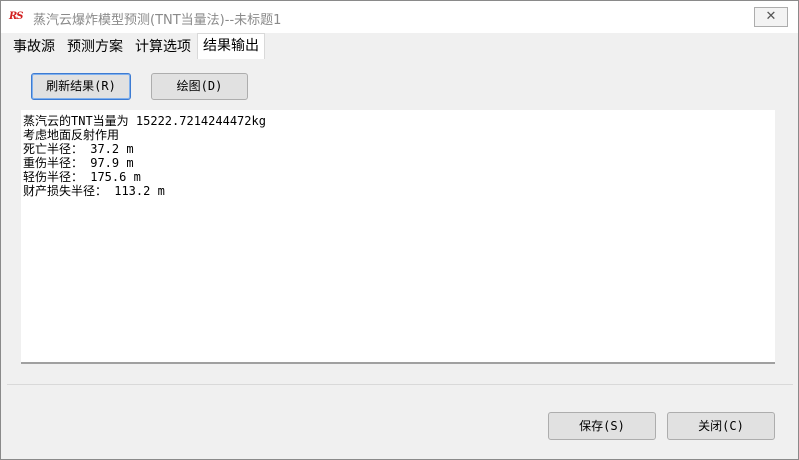  Describe the element at coordinates (82, 177) in the screenshot. I see `result-line-minor-injury-radius: 轻伤半径： 175.6 m` at that location.